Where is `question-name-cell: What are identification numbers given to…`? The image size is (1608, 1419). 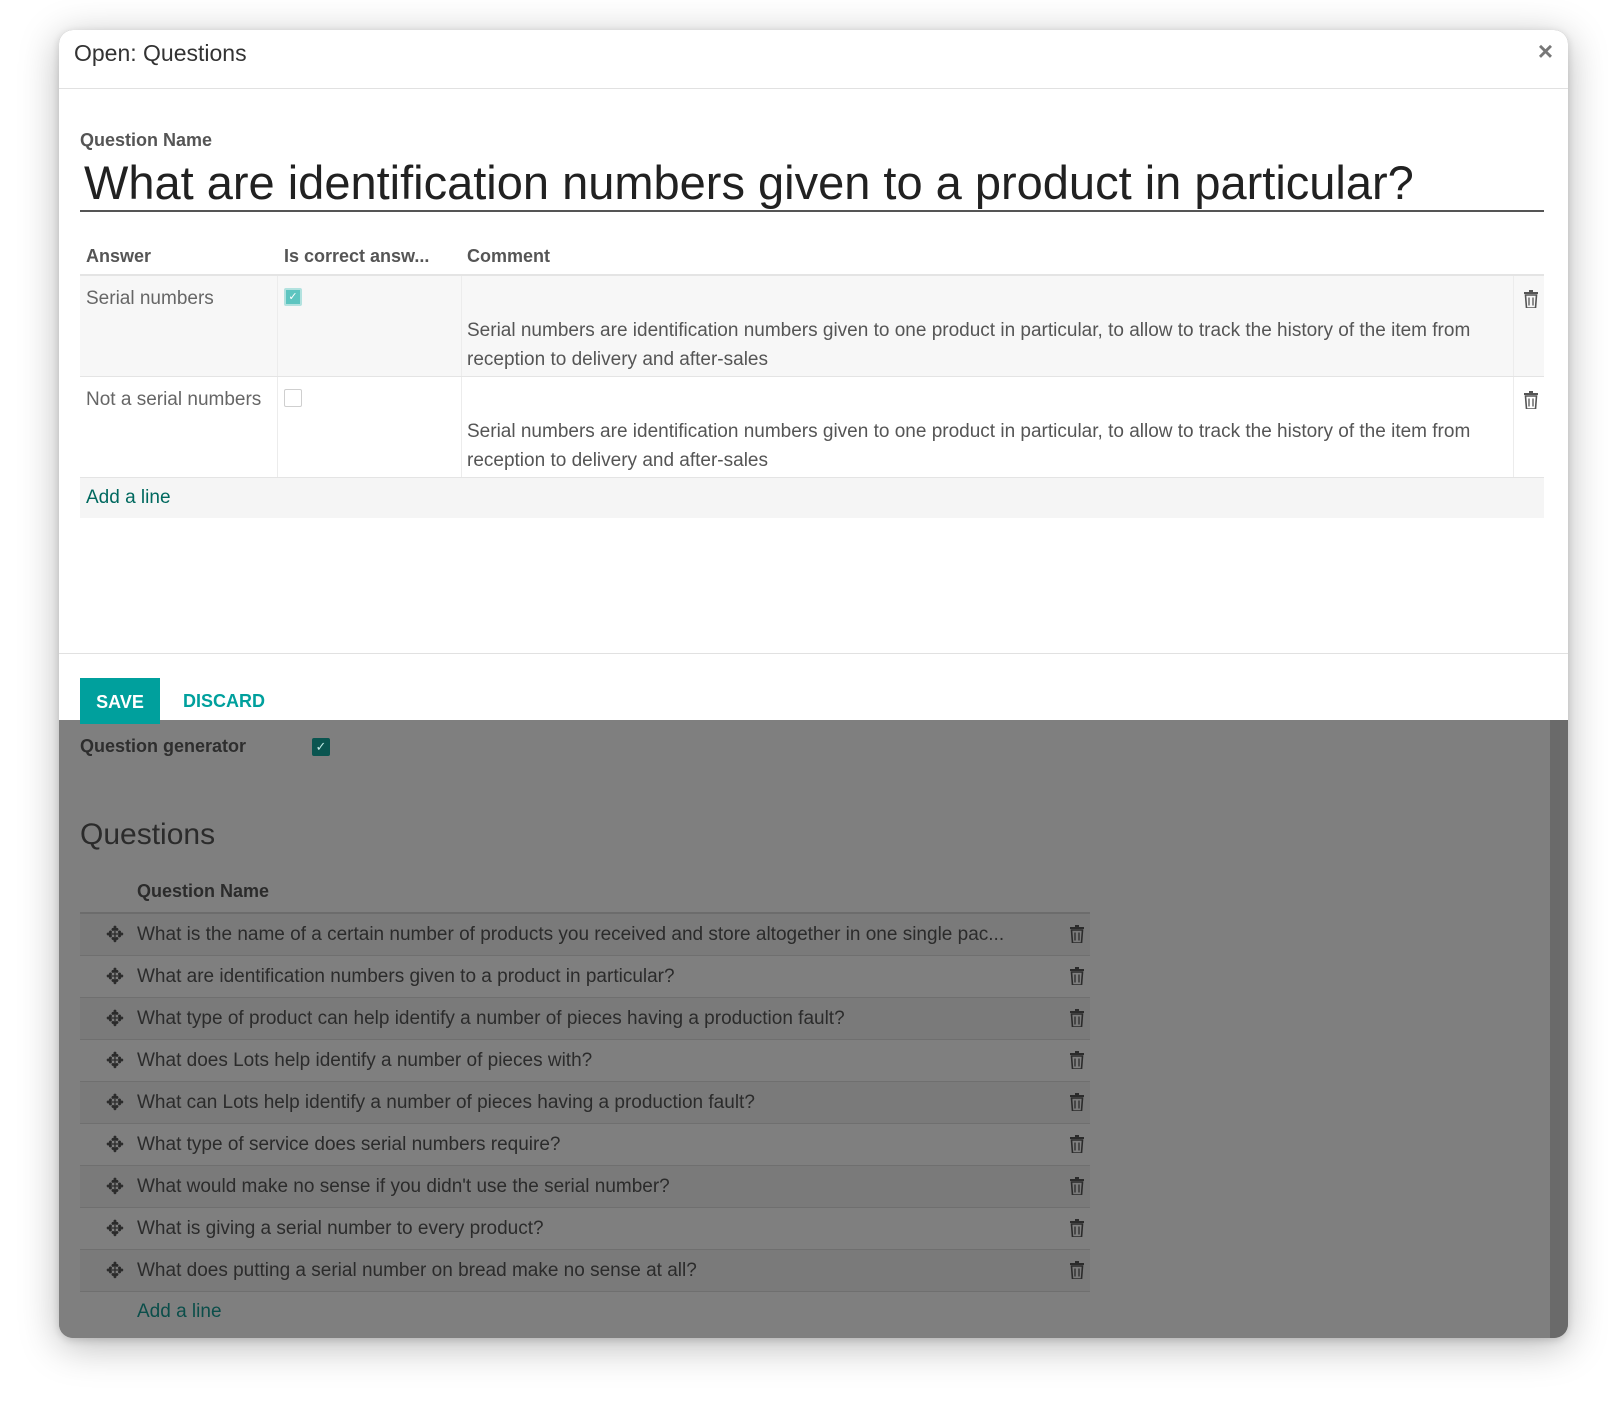 question-name-cell: What are identification numbers given to… is located at coordinates (591, 976).